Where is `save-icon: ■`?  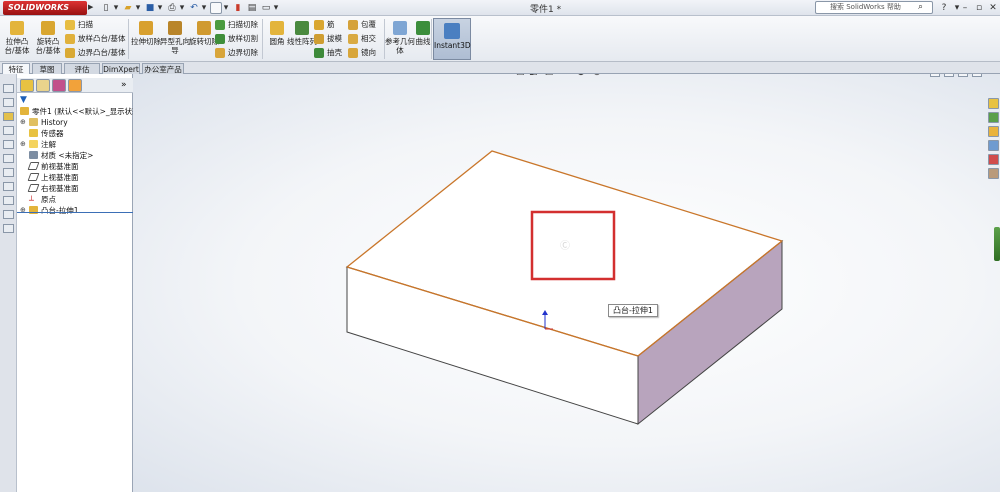 save-icon: ■ is located at coordinates (150, 8).